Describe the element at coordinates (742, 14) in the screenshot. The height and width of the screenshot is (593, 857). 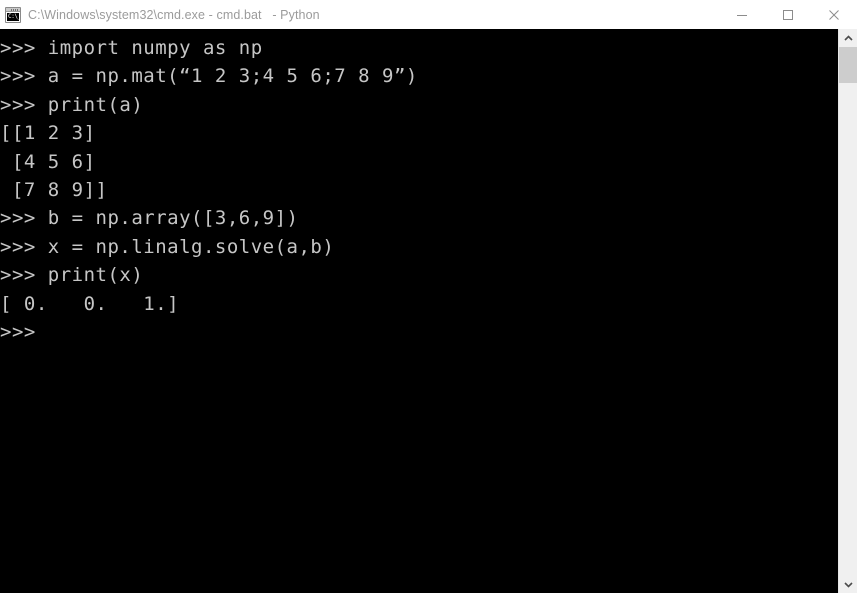
I see `minimize-button` at that location.